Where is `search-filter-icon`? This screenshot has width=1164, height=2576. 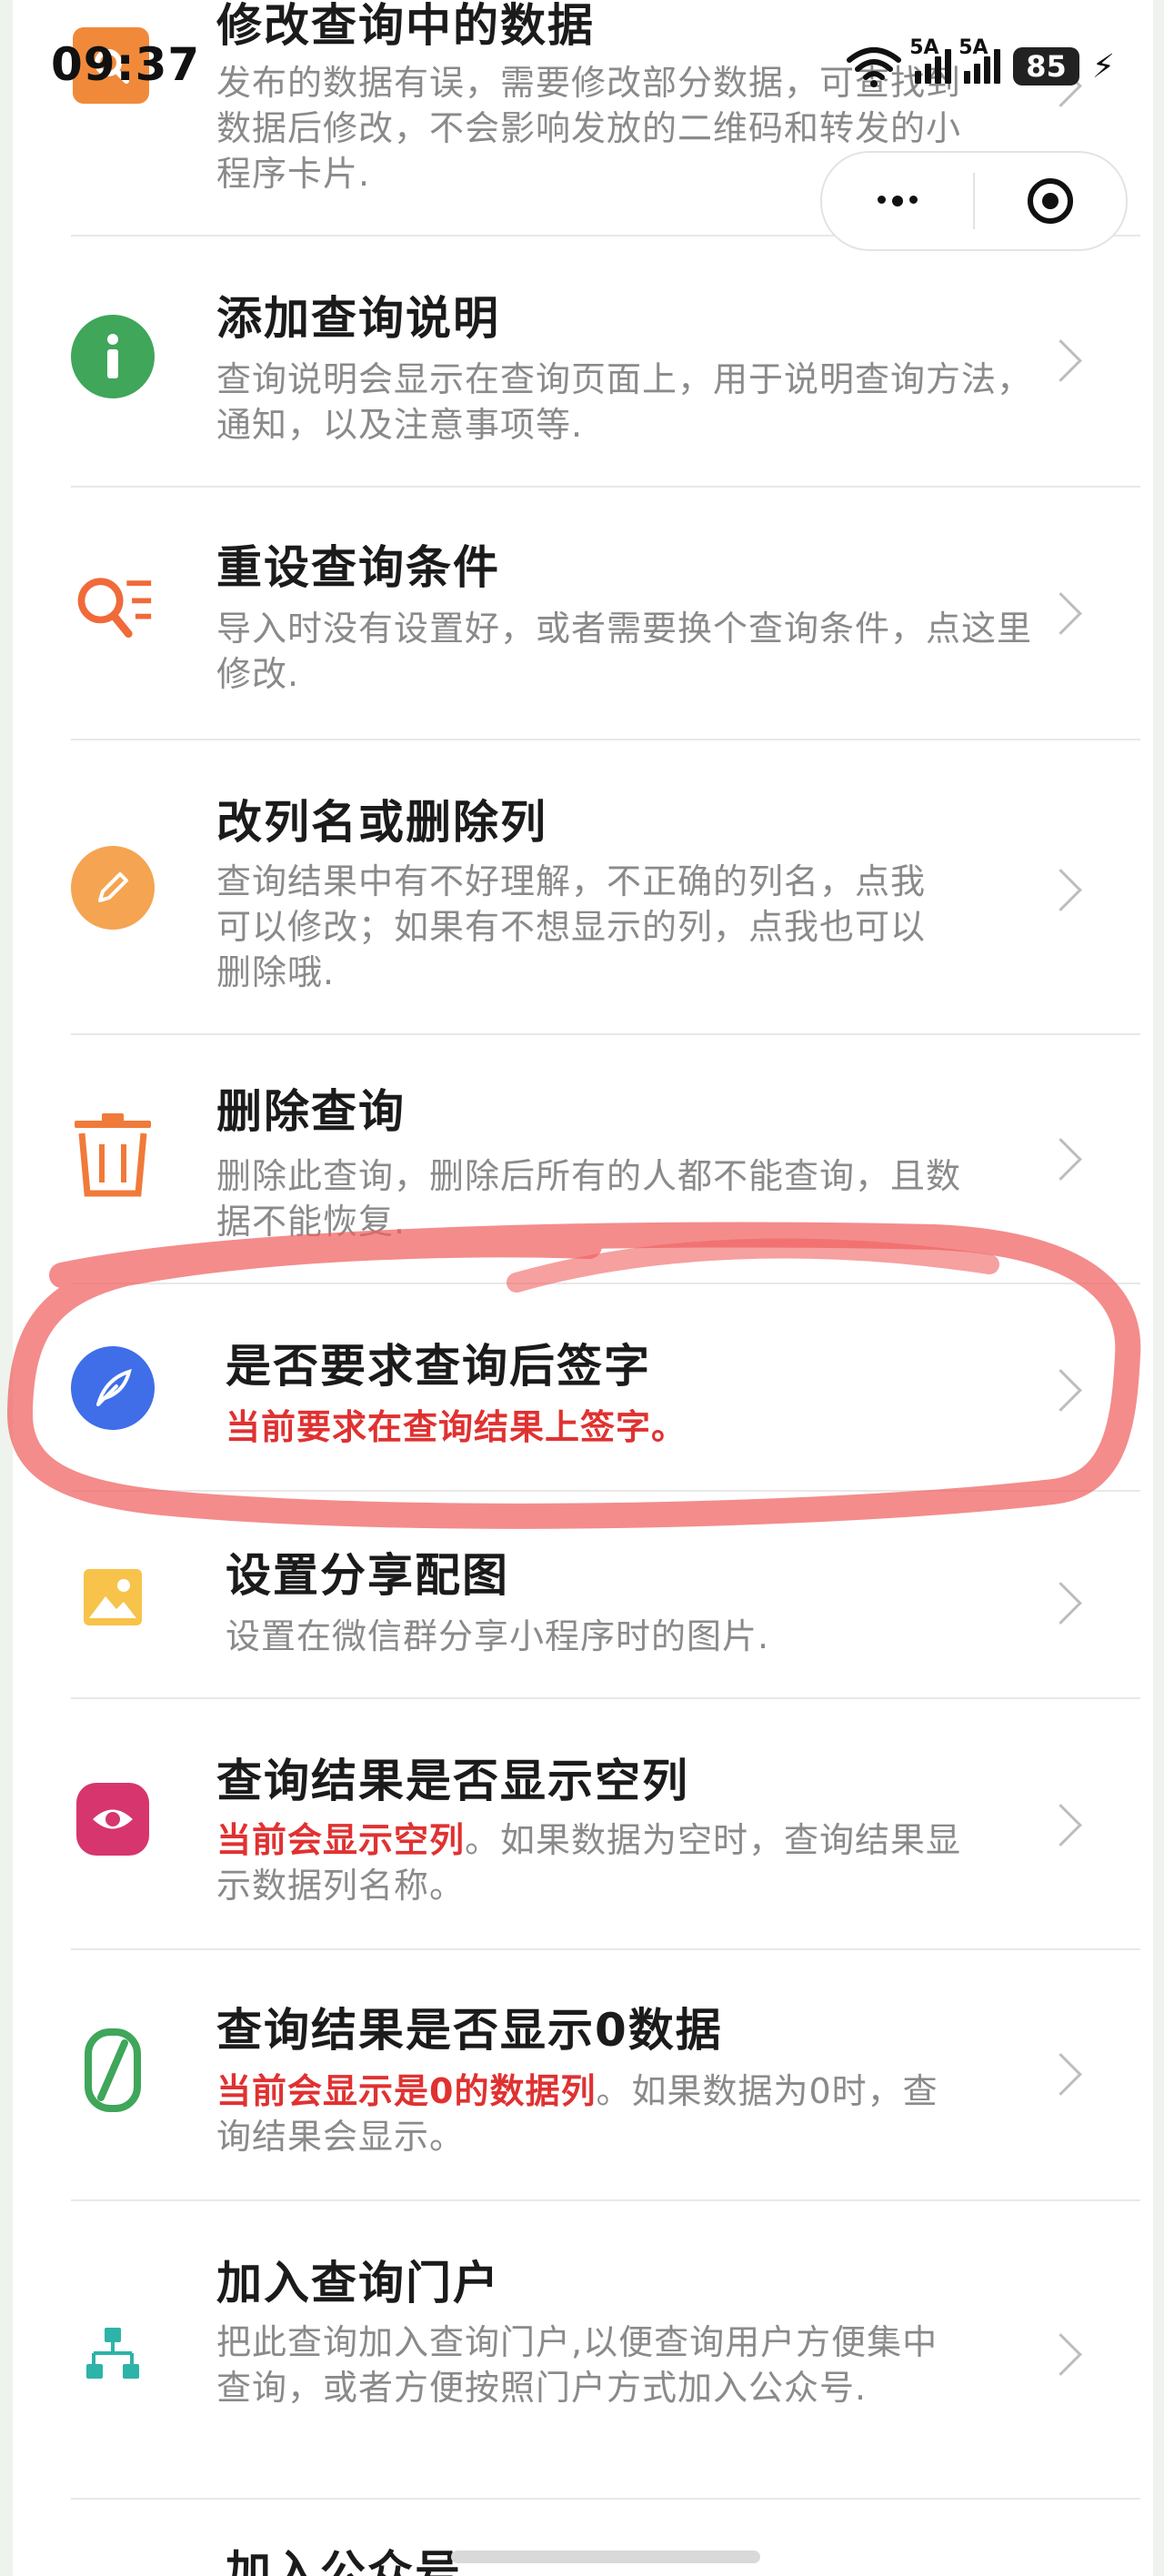 search-filter-icon is located at coordinates (113, 607).